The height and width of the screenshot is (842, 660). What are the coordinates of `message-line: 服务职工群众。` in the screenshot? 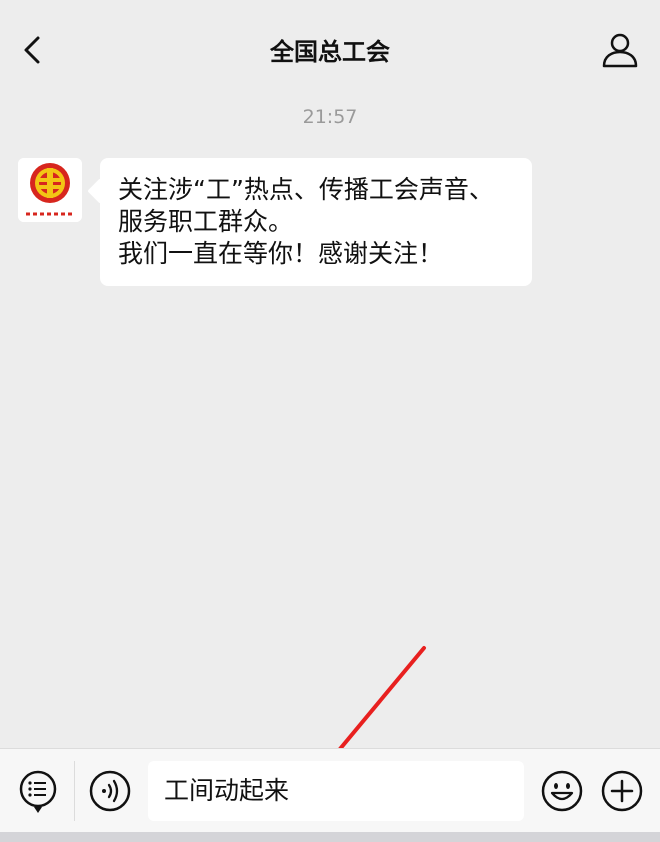 It's located at (206, 221).